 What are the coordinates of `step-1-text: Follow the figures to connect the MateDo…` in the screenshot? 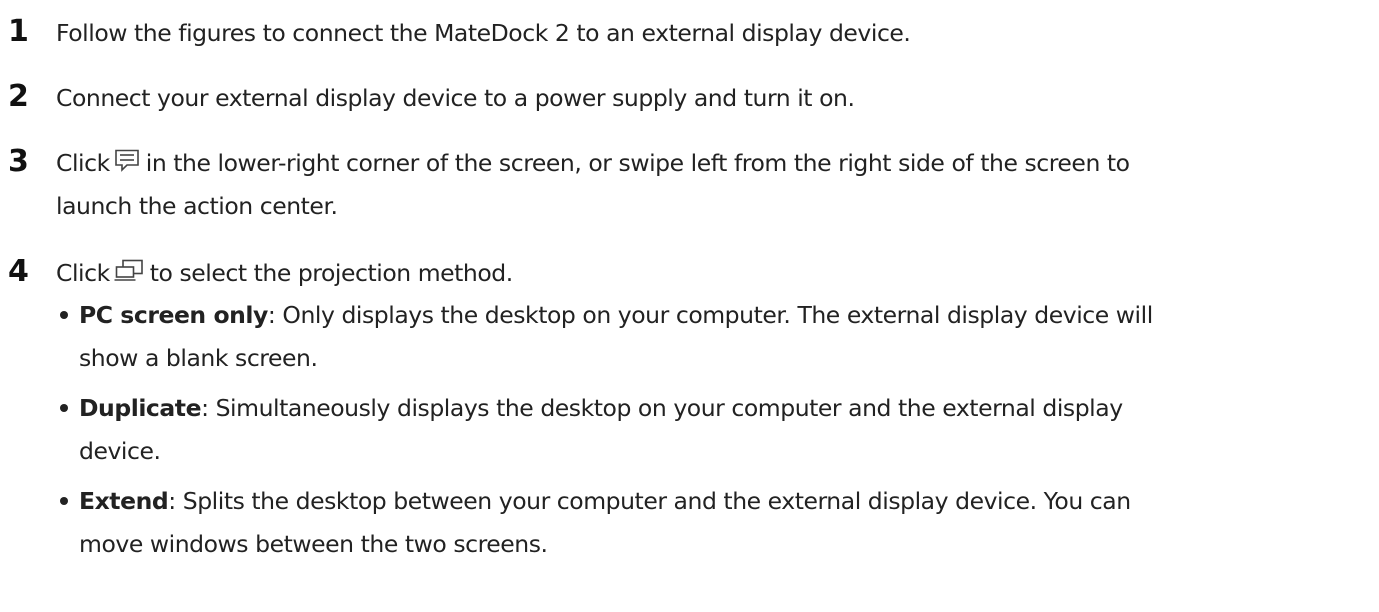 It's located at (483, 33).